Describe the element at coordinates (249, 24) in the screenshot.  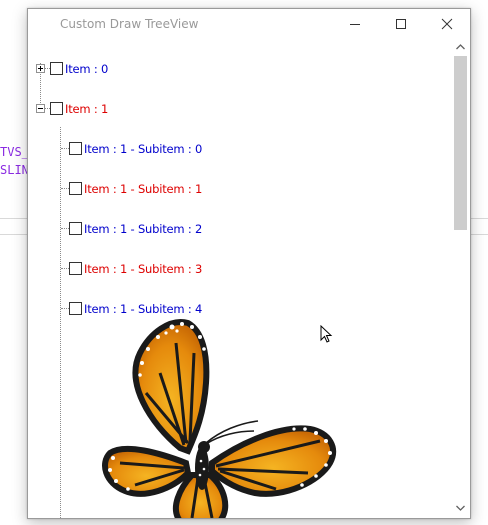
I see `title-bar: Custom Draw TreeView` at that location.